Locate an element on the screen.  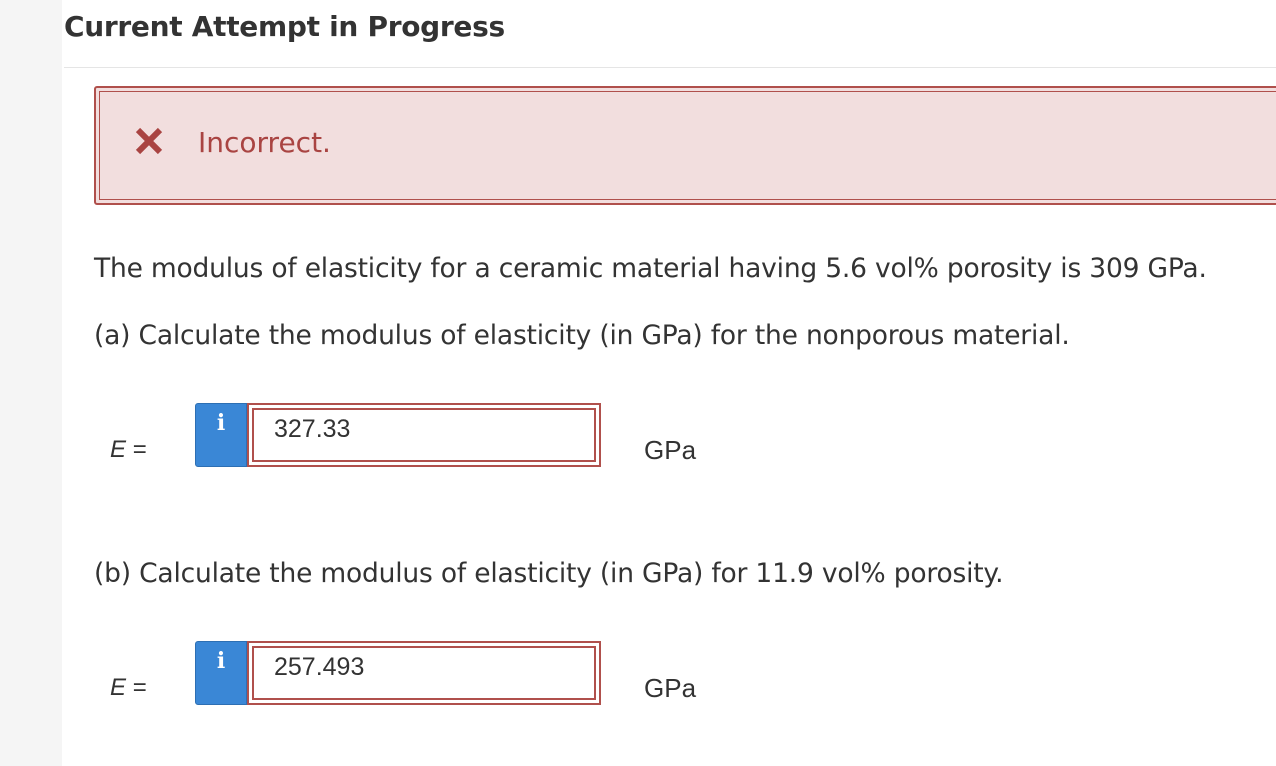
part-a-equals: = is located at coordinates (139, 449).